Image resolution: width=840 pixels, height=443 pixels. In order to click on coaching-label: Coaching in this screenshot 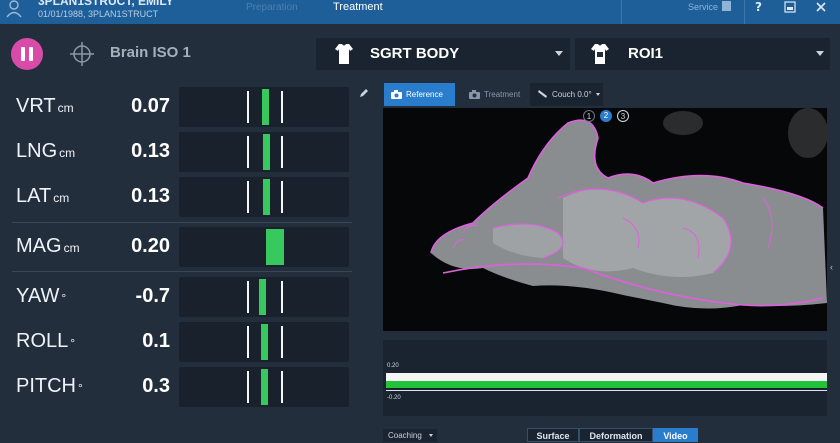, I will do `click(405, 435)`.